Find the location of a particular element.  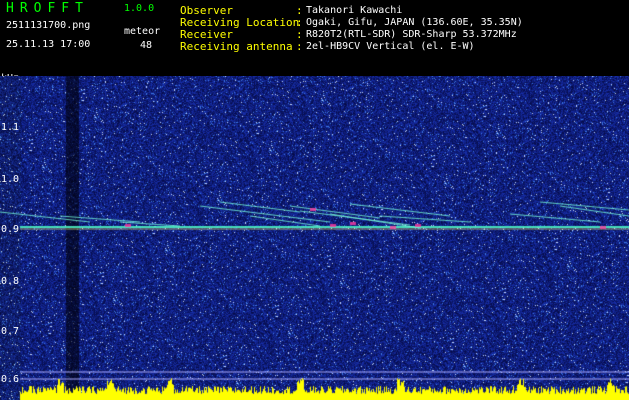

meteor-count: 48 is located at coordinates (146, 45).